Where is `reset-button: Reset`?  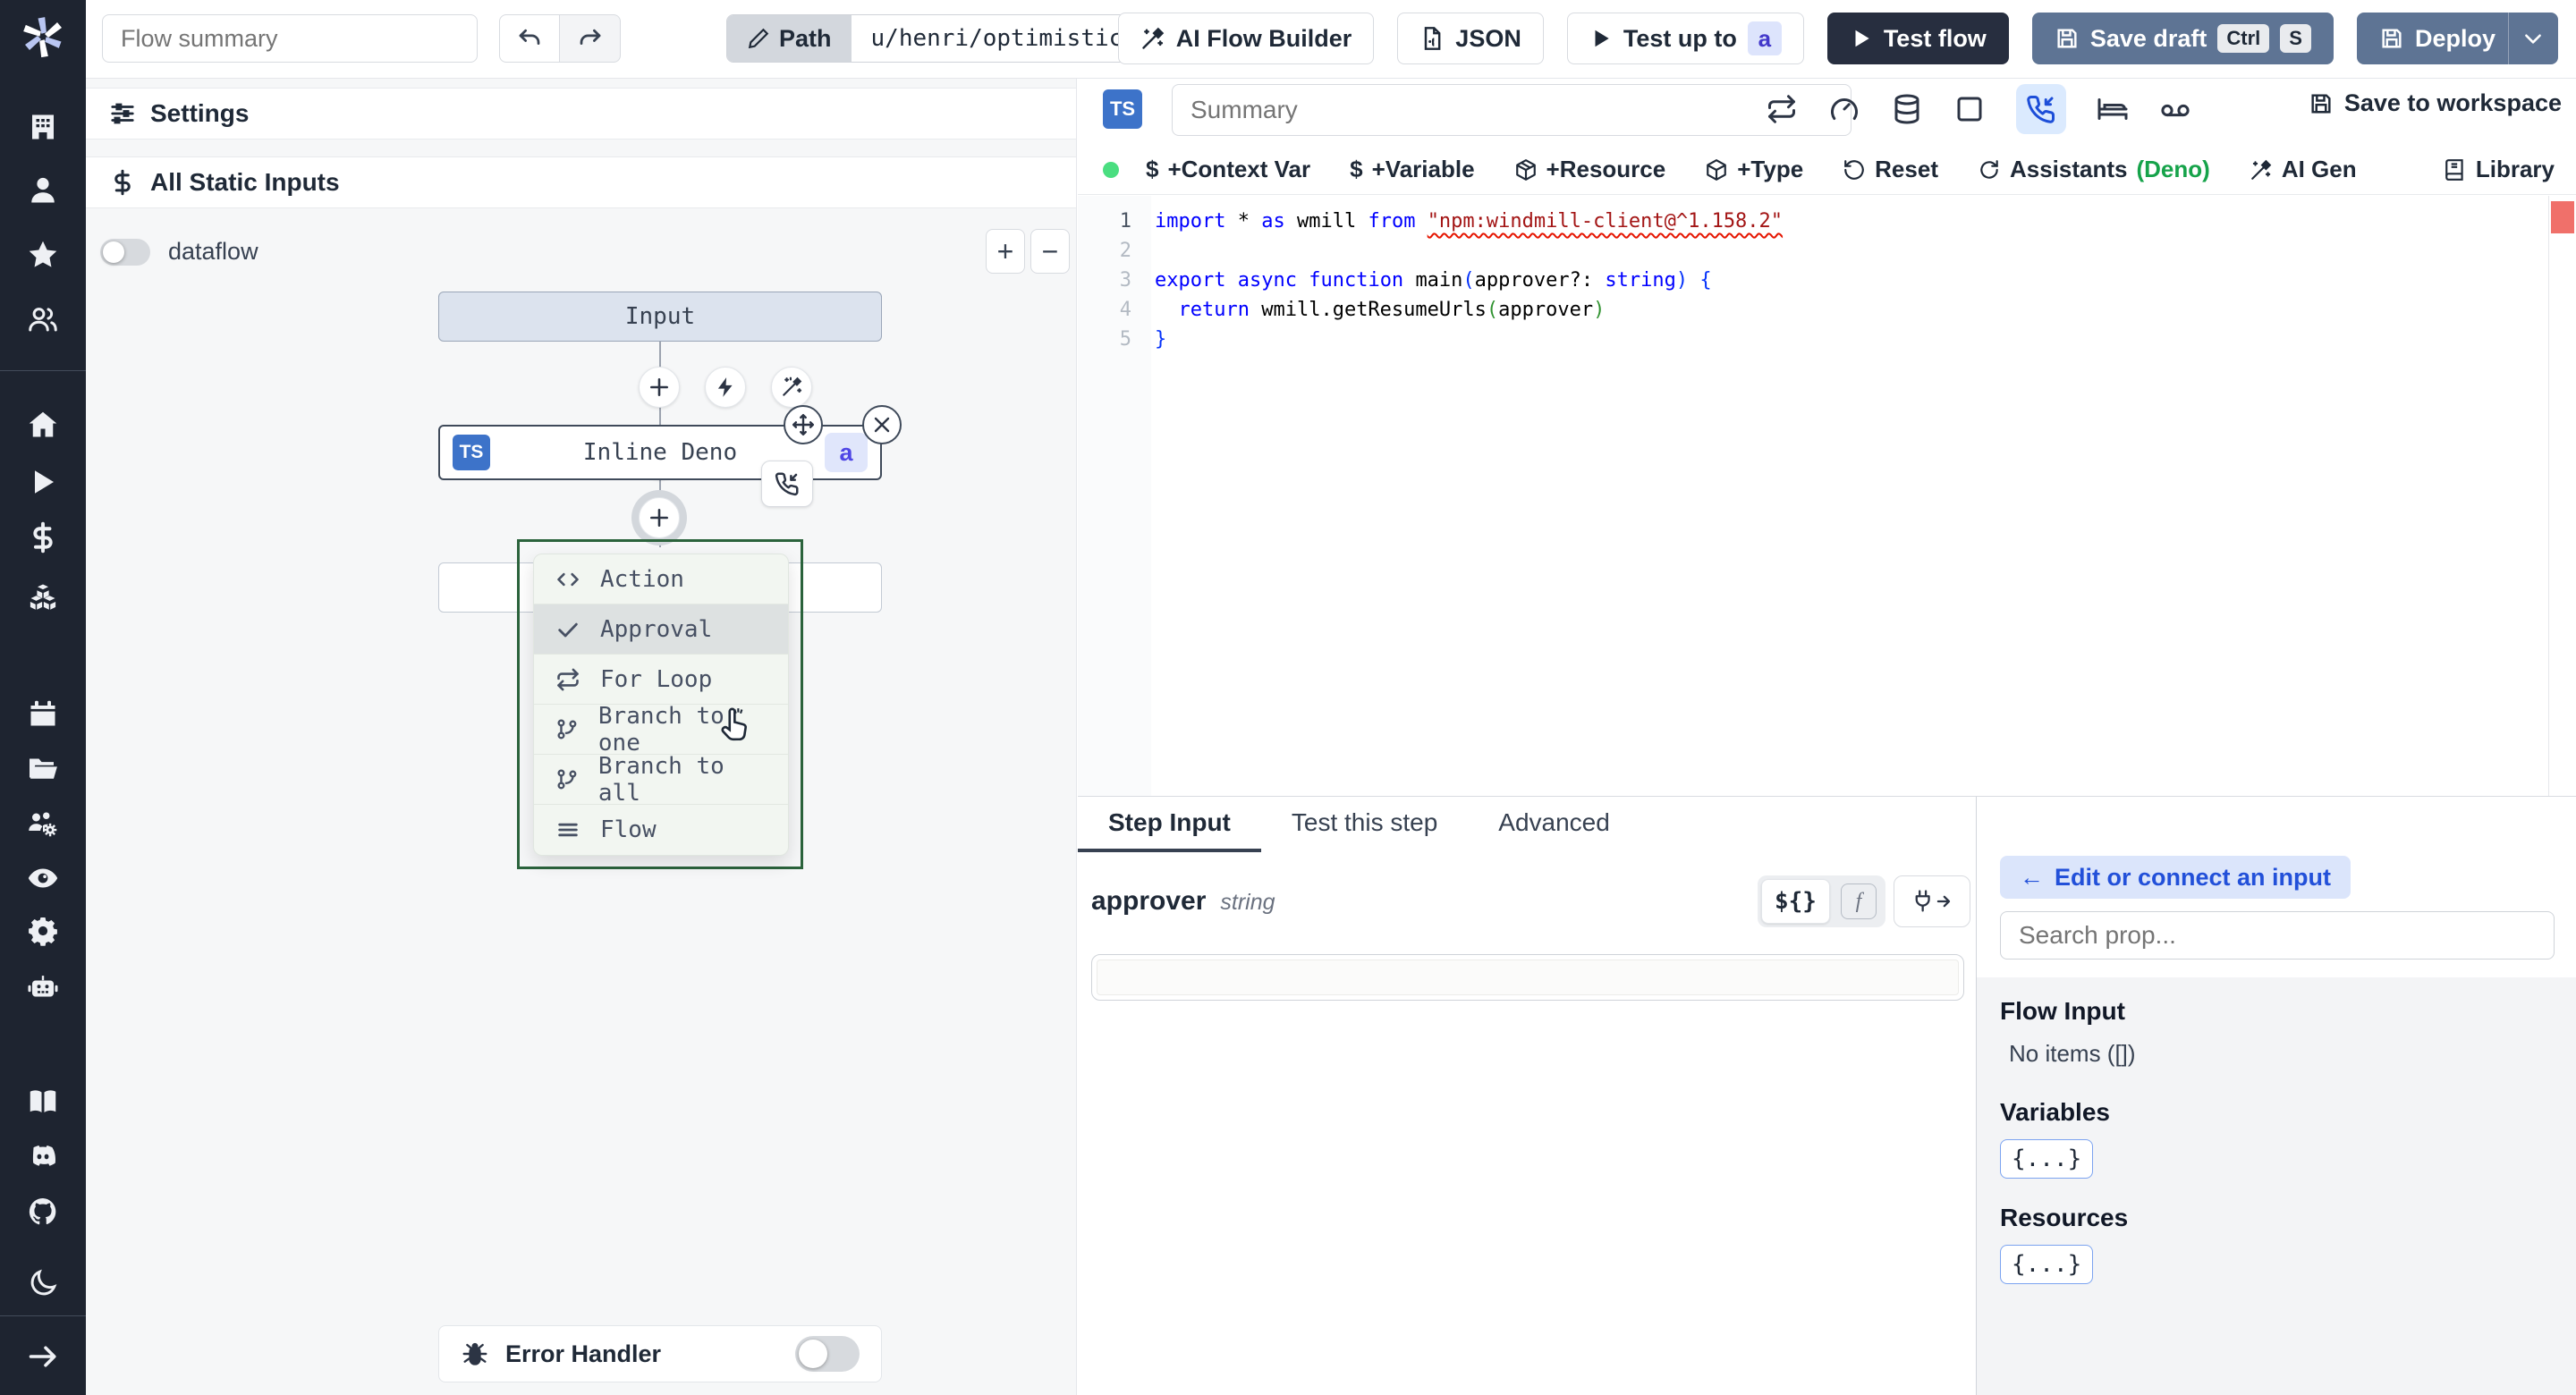 reset-button: Reset is located at coordinates (1890, 169).